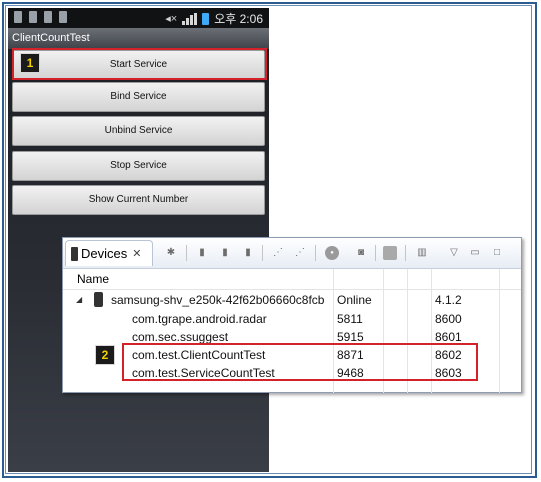  What do you see at coordinates (180, 337) in the screenshot?
I see `process-name: com.sec.ssuggest` at bounding box center [180, 337].